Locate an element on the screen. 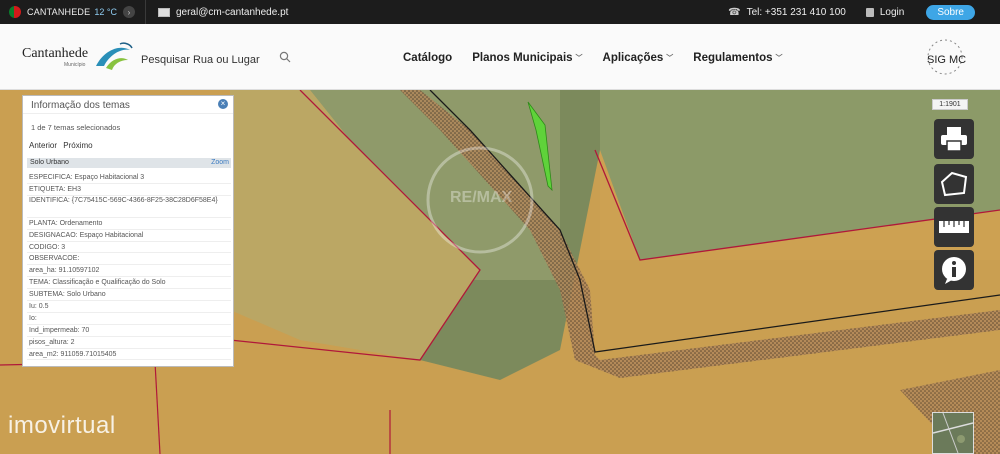  panel-header: Informação dos temas × is located at coordinates (128, 105).